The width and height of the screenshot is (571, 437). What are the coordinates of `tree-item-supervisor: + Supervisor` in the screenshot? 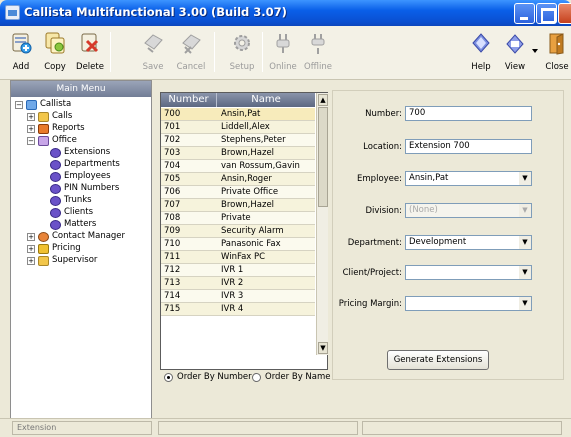 It's located at (88, 261).